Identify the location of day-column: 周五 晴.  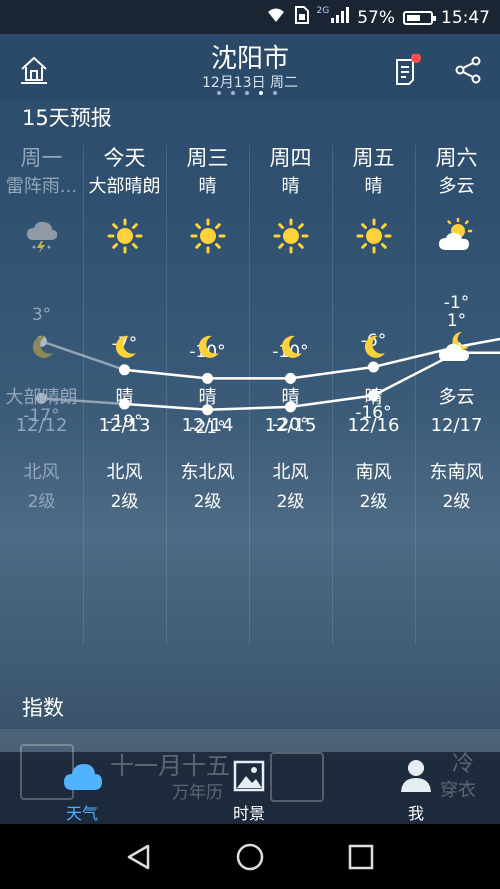
(373, 205).